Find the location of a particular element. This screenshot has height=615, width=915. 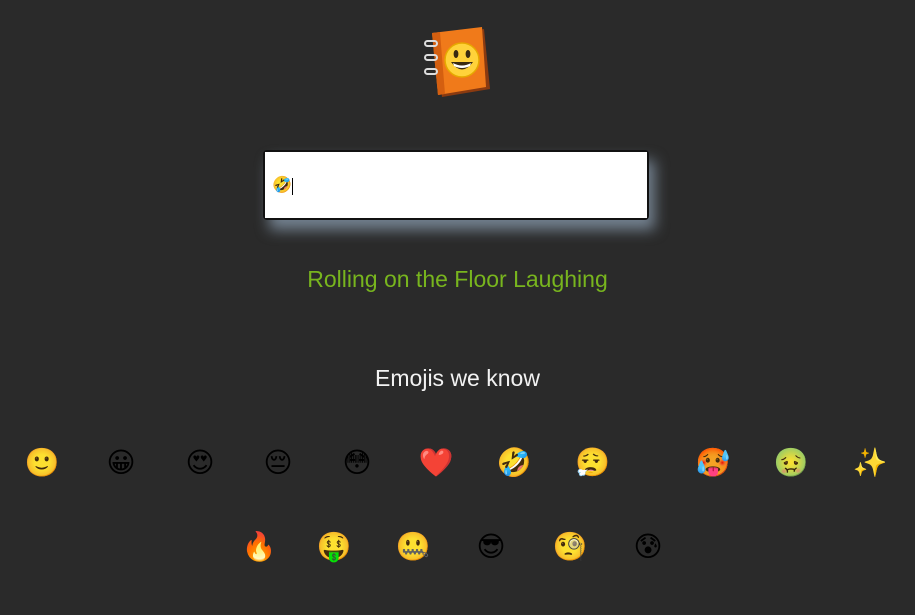

emojipedia-book-icon is located at coordinates (456, 64).